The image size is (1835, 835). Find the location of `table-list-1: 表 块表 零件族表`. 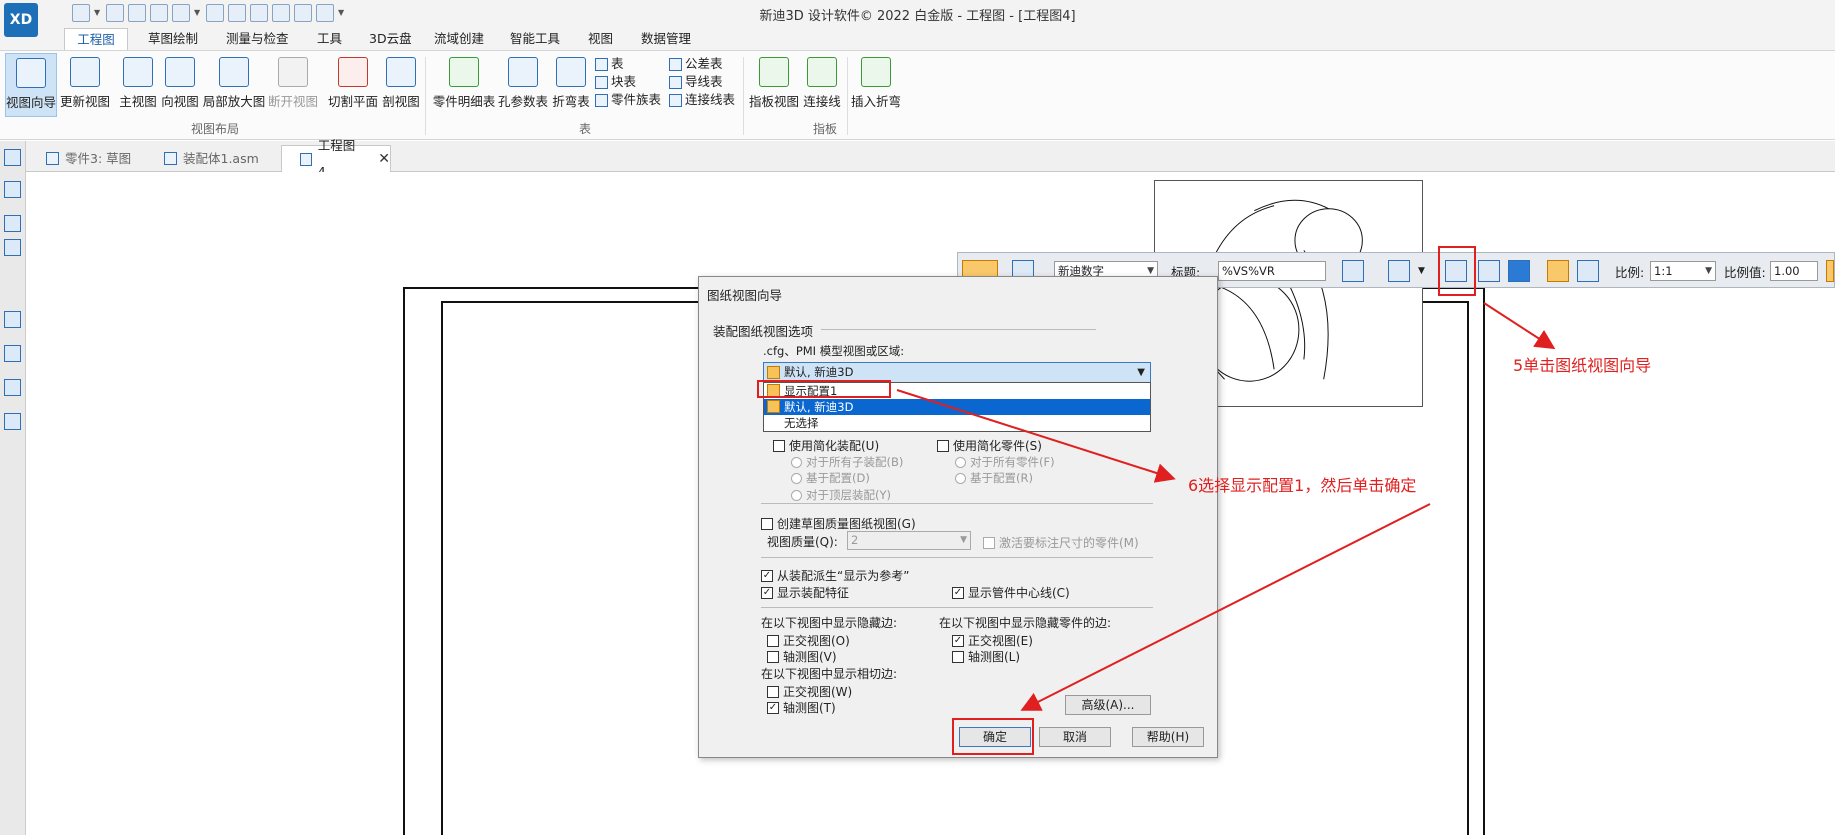

table-list-1: 表 块表 零件族表 is located at coordinates (628, 82).